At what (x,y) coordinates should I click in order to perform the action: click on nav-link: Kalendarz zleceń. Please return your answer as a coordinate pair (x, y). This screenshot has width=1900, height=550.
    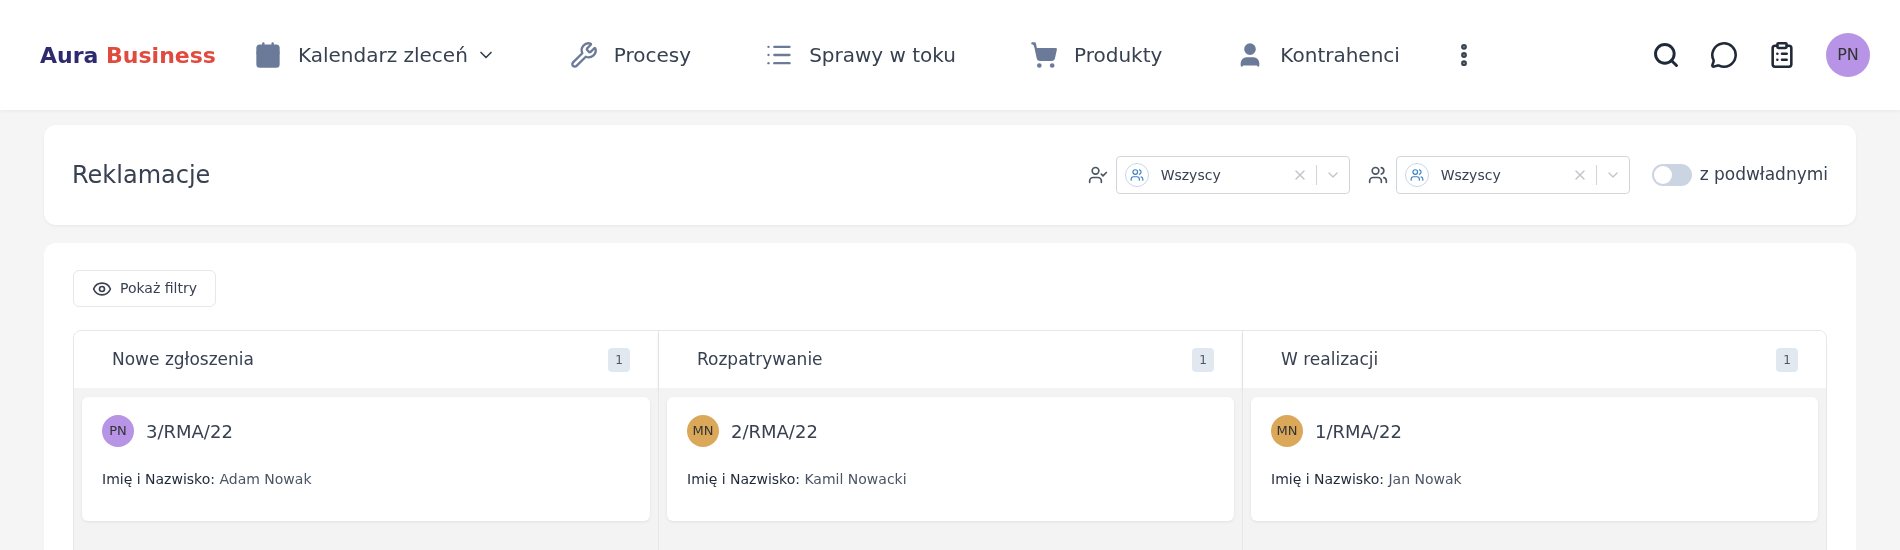
    Looking at the image, I should click on (374, 55).